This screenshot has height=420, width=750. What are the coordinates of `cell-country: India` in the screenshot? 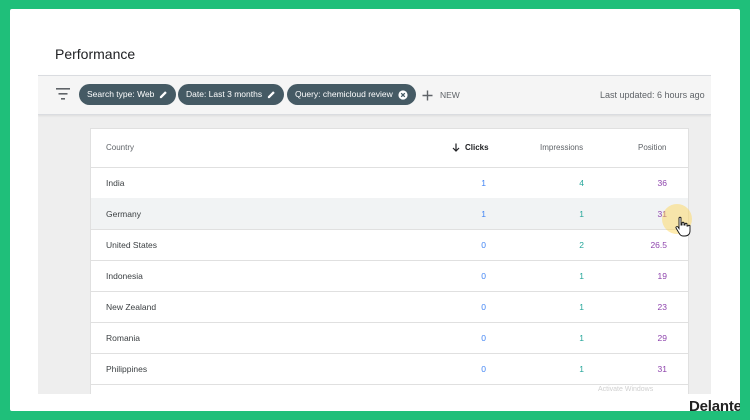 It's located at (115, 183).